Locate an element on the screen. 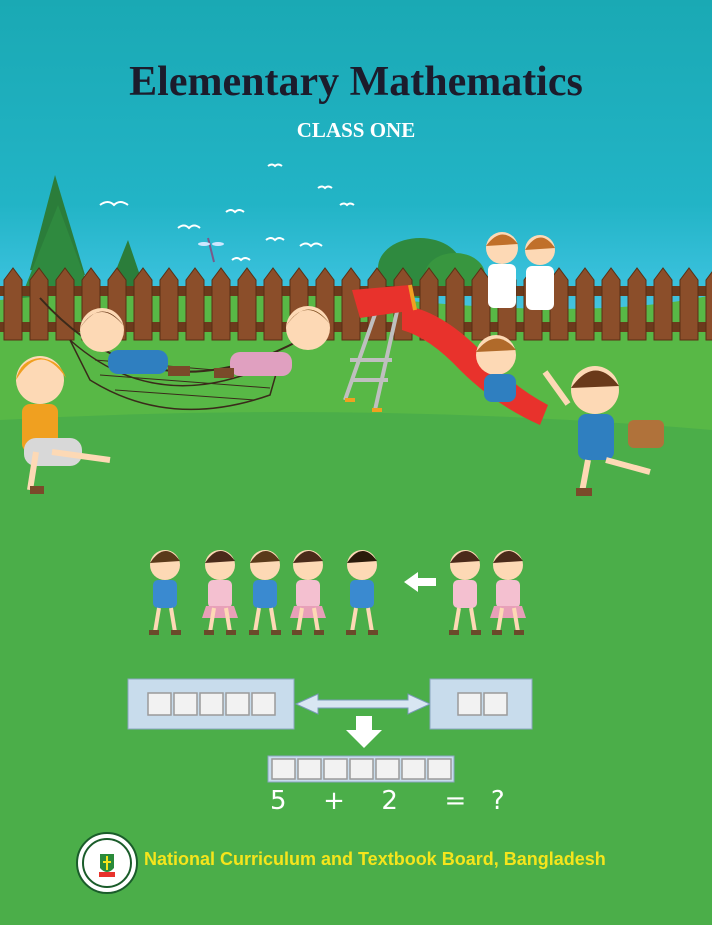  blocks-group-five is located at coordinates (211, 704).